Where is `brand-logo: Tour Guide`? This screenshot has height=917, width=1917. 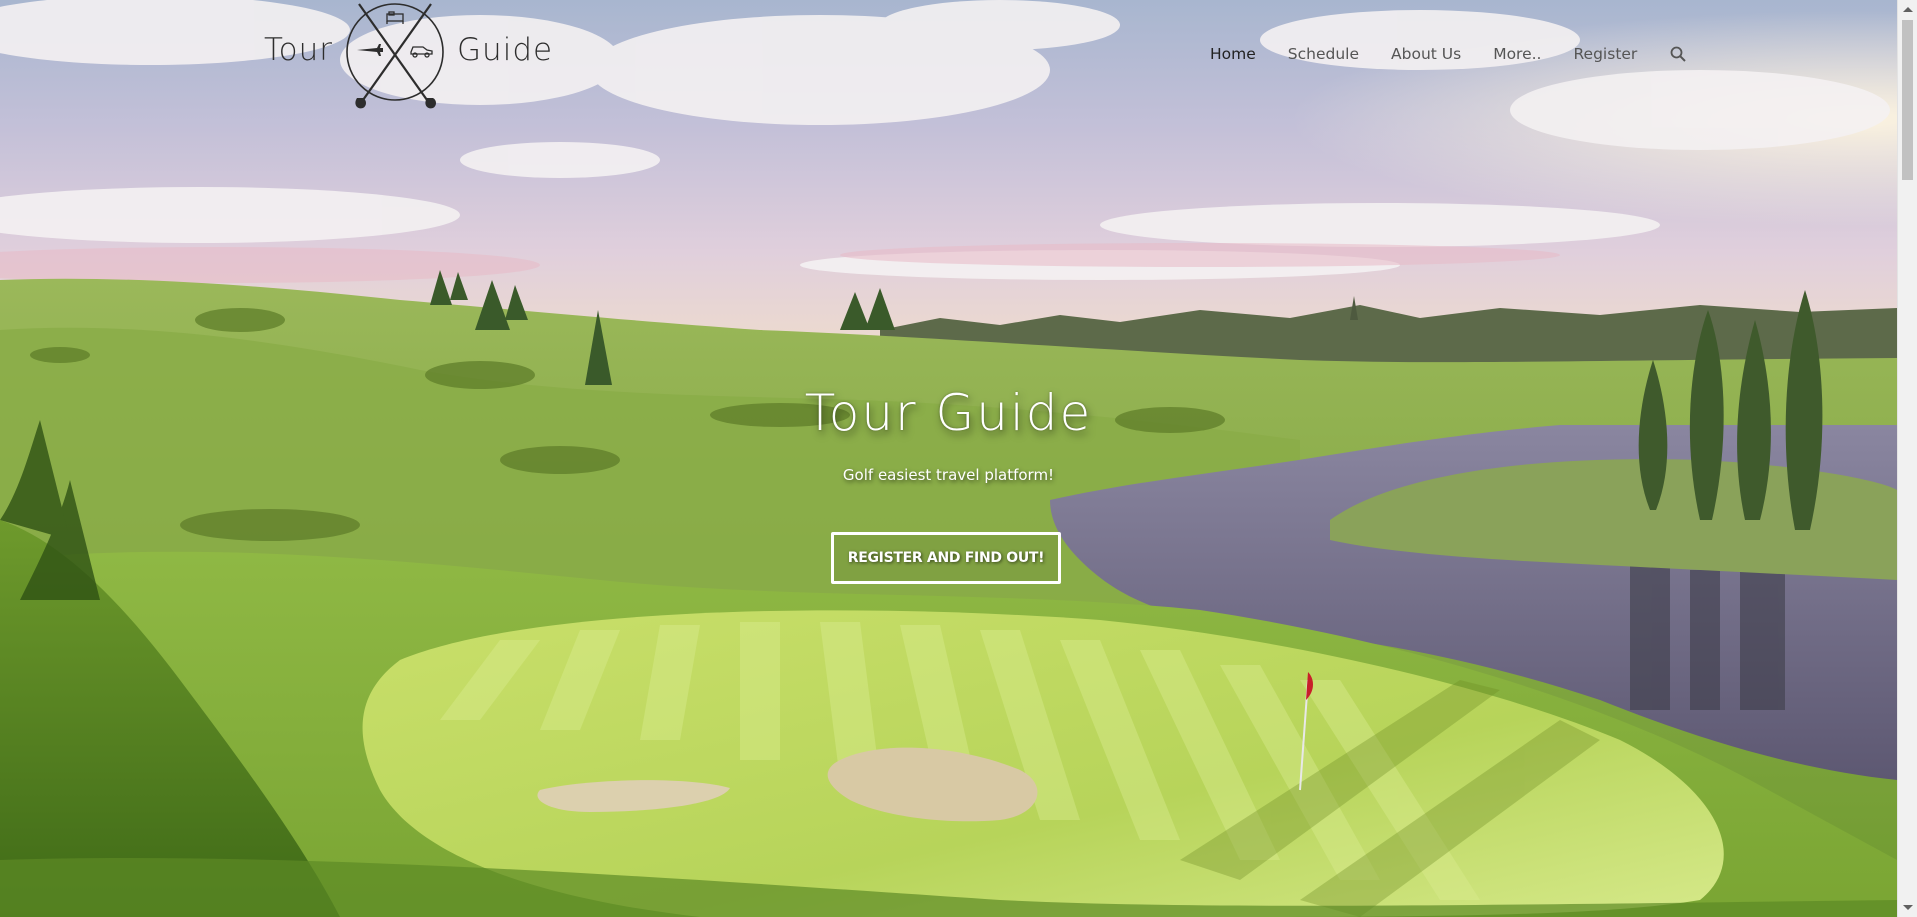
brand-logo: Tour Guide is located at coordinates (408, 56).